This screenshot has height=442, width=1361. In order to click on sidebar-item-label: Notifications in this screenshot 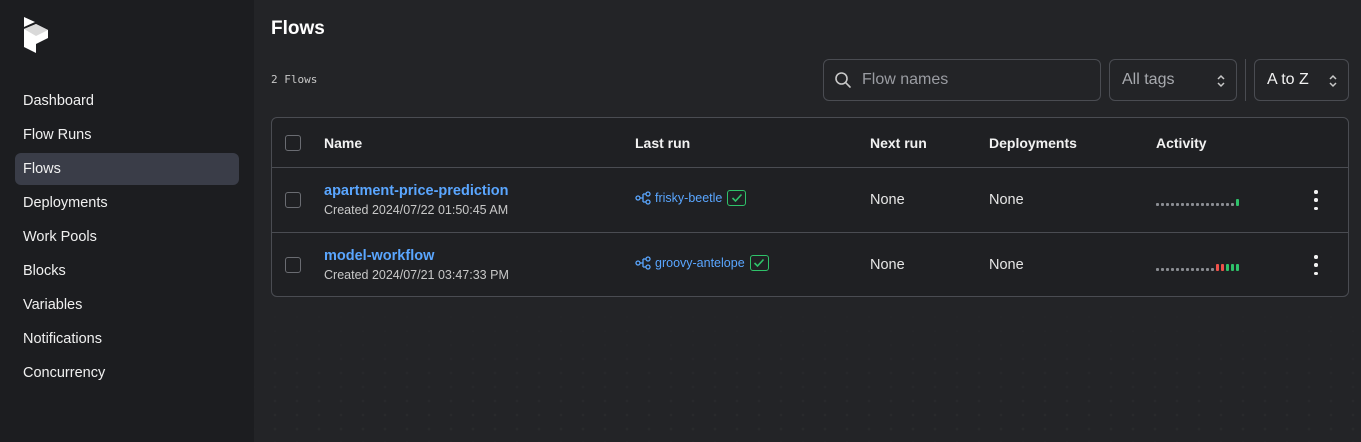, I will do `click(62, 339)`.